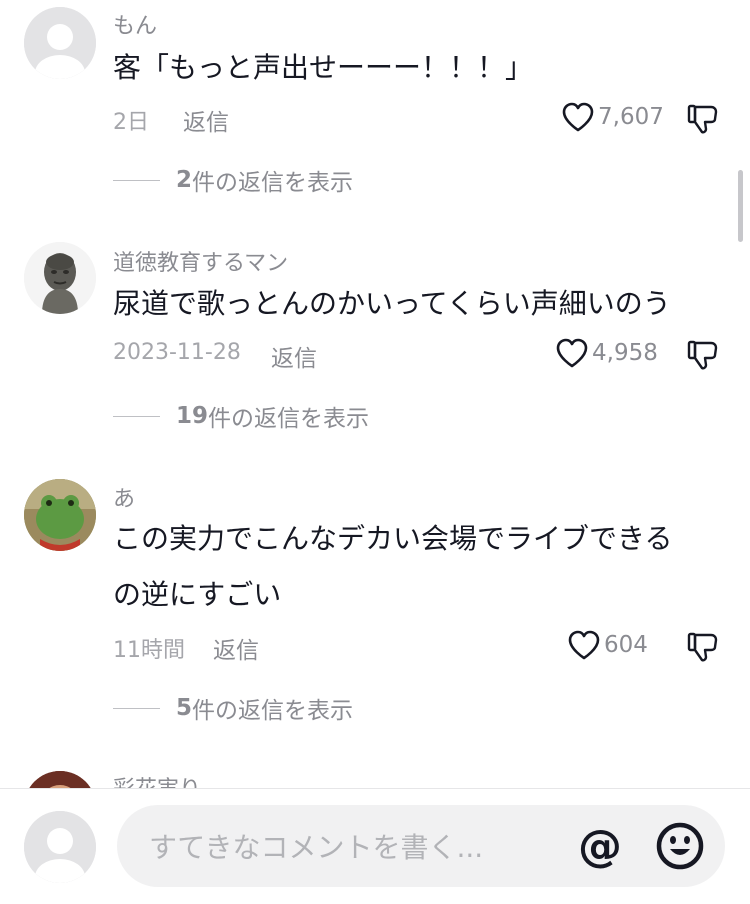 This screenshot has height=904, width=750. Describe the element at coordinates (149, 650) in the screenshot. I see `comment-time: 11時間` at that location.